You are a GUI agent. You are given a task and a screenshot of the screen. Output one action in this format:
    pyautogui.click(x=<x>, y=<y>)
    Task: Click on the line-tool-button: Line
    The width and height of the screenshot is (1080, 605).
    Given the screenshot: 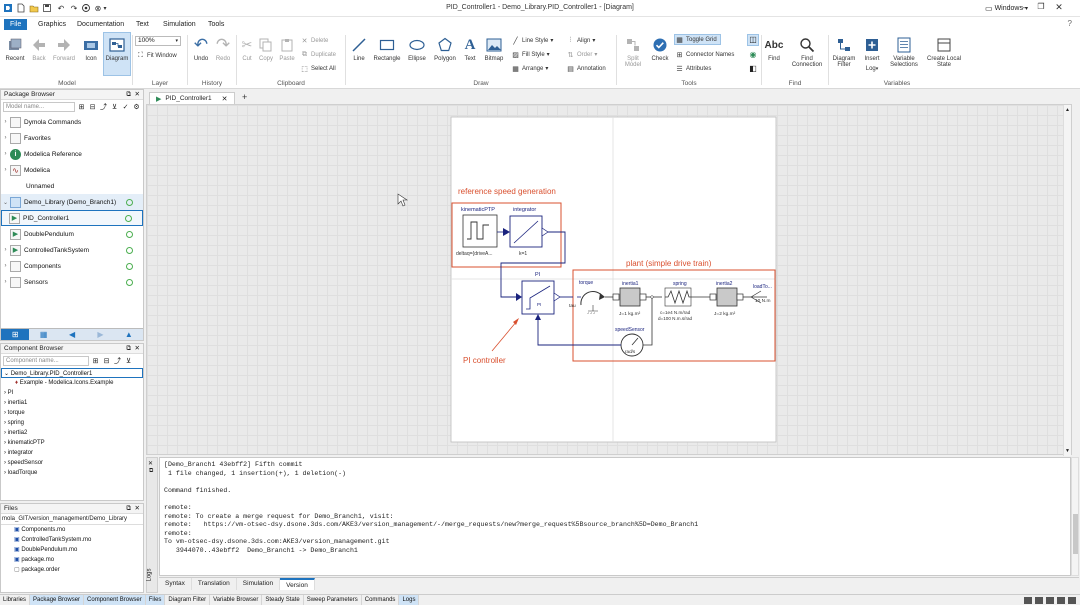 What is the action you would take?
    pyautogui.click(x=359, y=55)
    